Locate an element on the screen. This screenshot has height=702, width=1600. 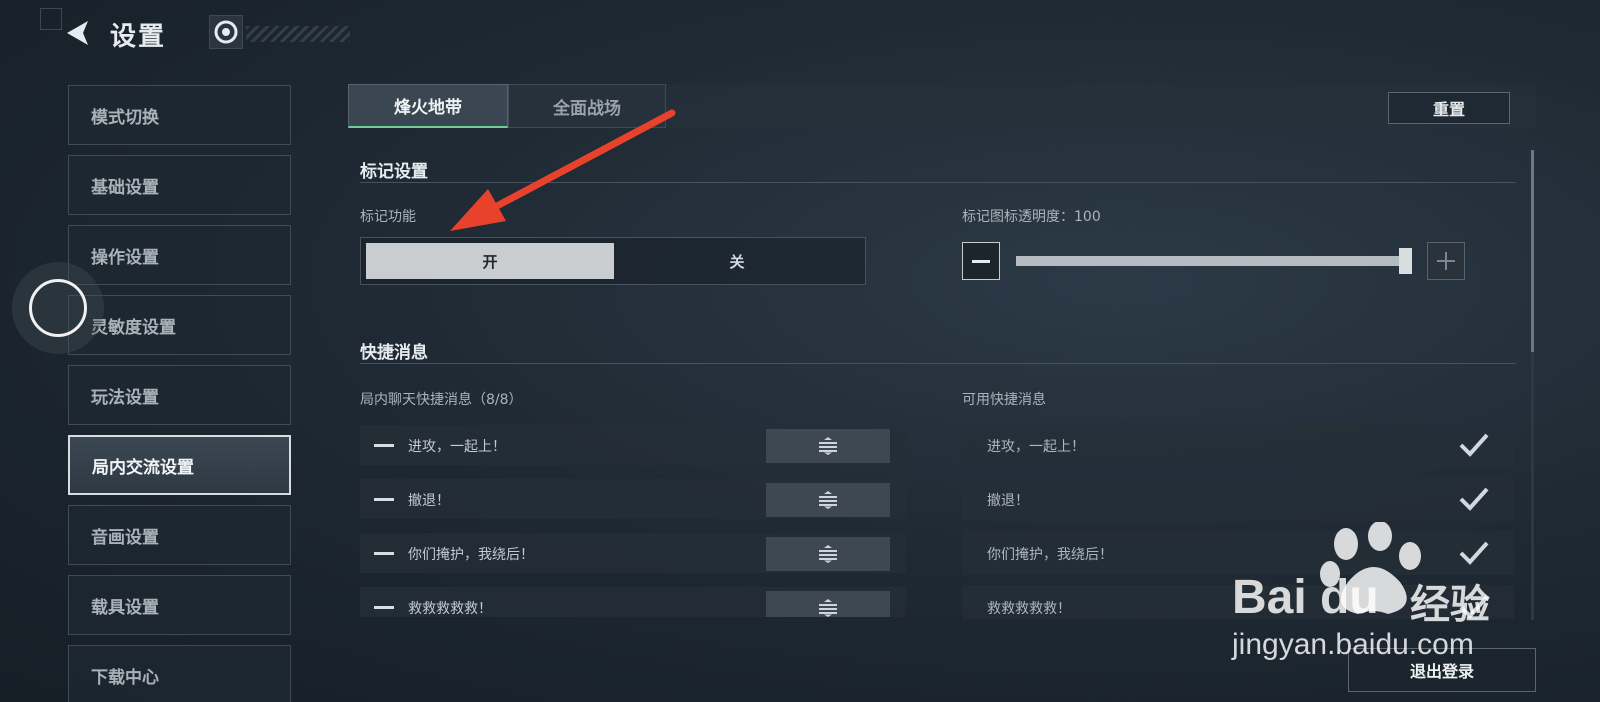
corner-decoration is located at coordinates (51, 19).